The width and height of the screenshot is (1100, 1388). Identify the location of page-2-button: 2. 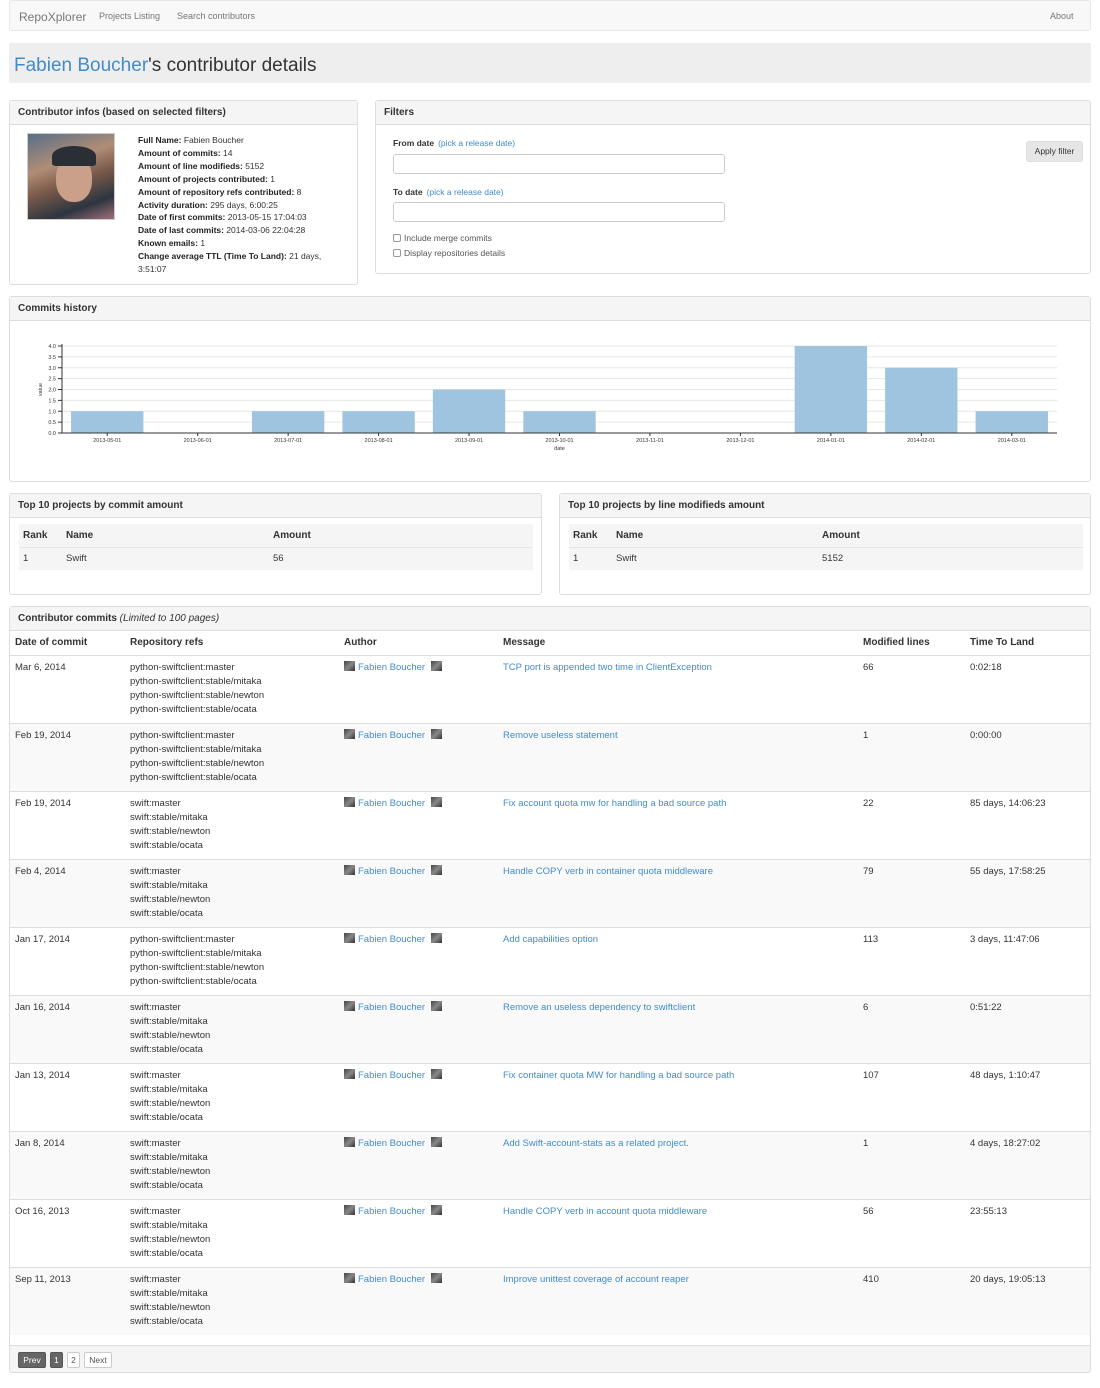
(73, 1360).